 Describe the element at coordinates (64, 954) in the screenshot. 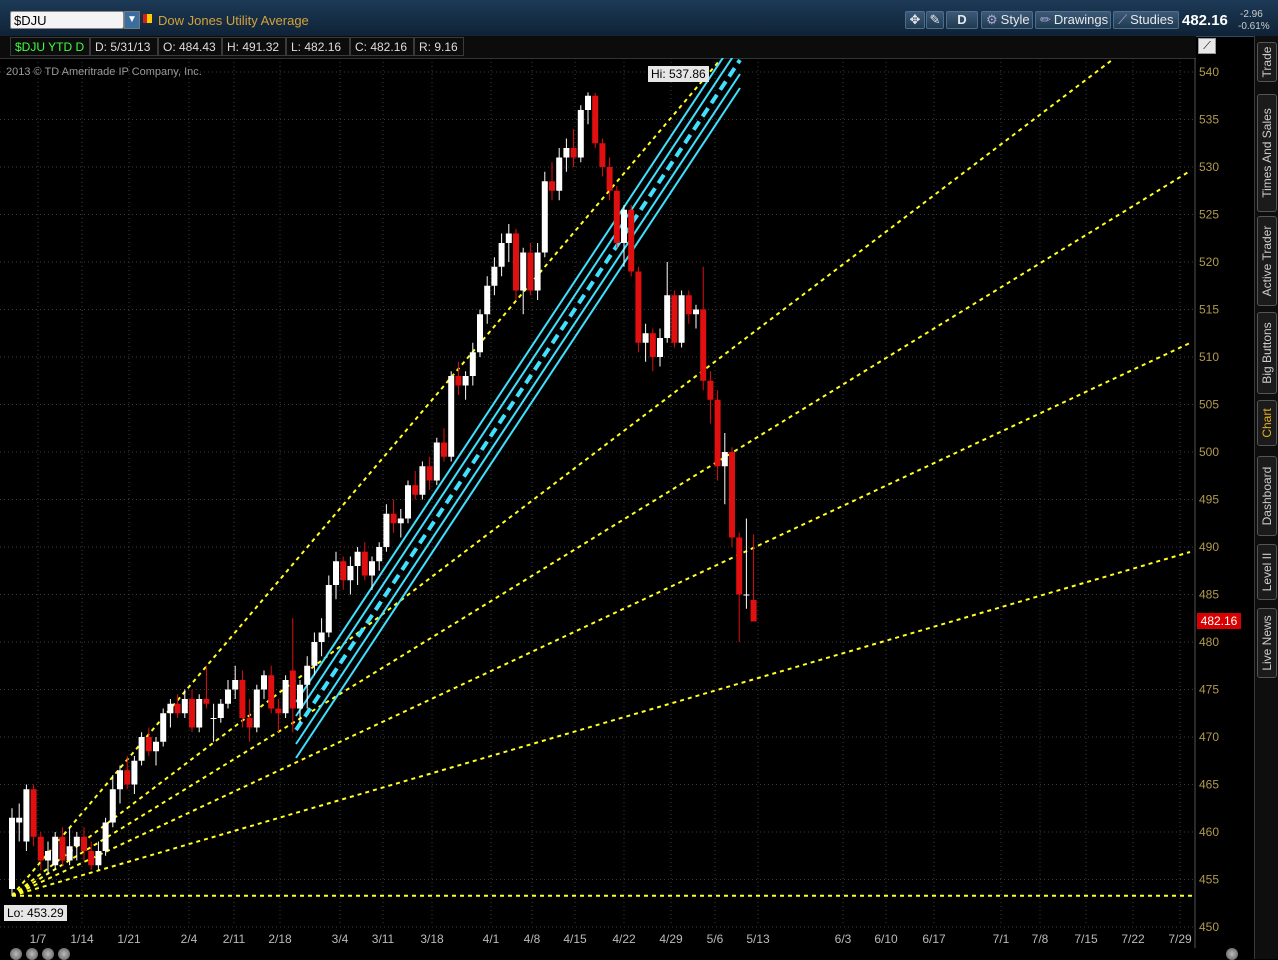

I see `reset-button` at that location.